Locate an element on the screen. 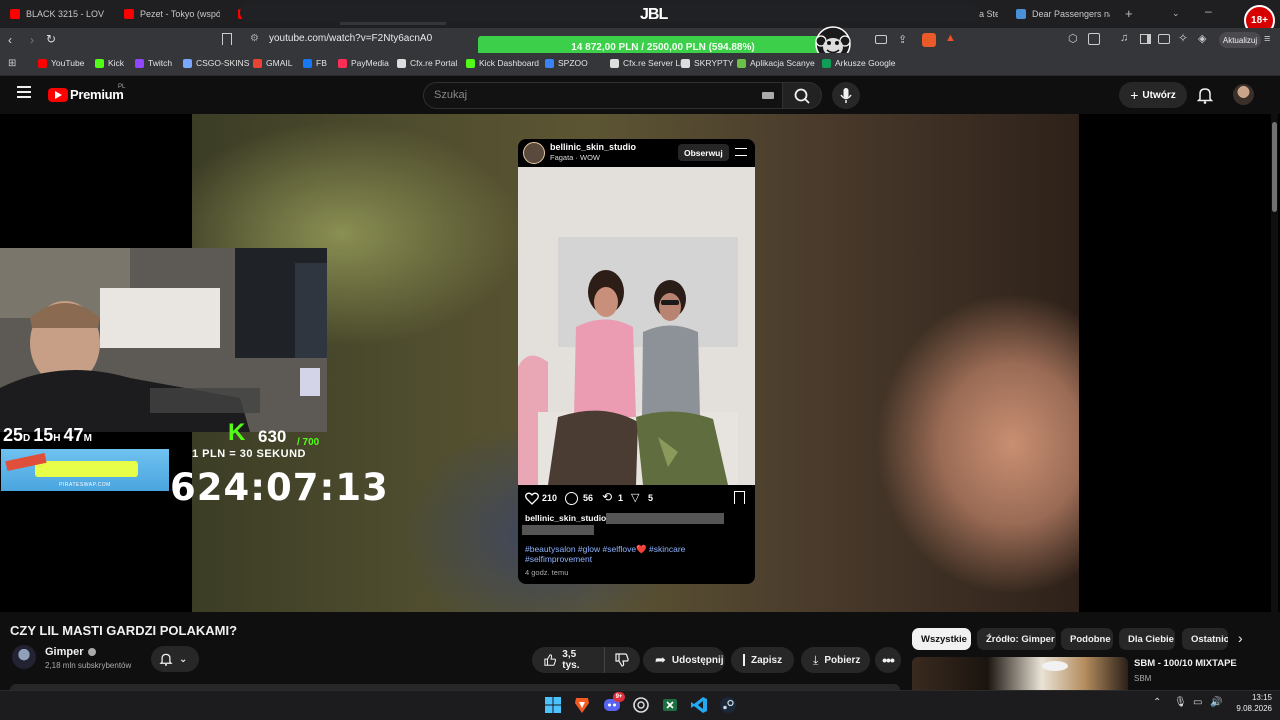 Image resolution: width=1280 pixels, height=720 pixels. kick-sub-goal: / 700 is located at coordinates (308, 442).